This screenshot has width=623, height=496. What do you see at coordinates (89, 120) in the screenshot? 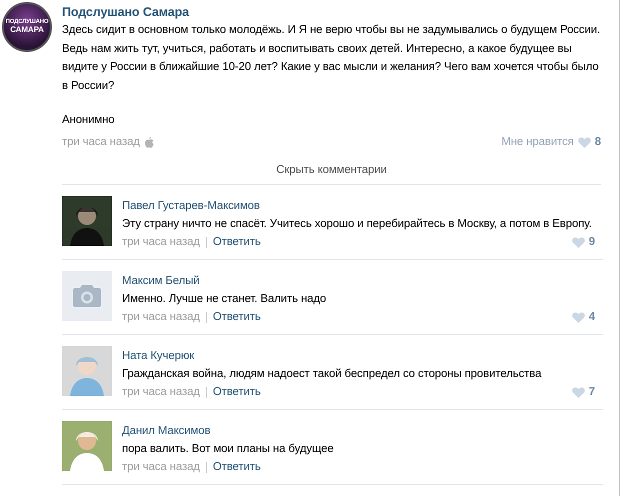
I see `post-signature: Анонимно` at bounding box center [89, 120].